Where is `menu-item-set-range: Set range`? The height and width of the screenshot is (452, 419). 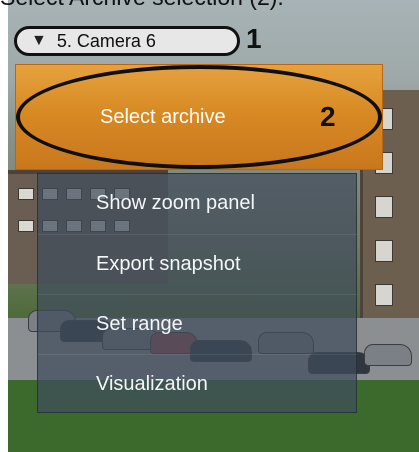
menu-item-set-range: Set range is located at coordinates (198, 323).